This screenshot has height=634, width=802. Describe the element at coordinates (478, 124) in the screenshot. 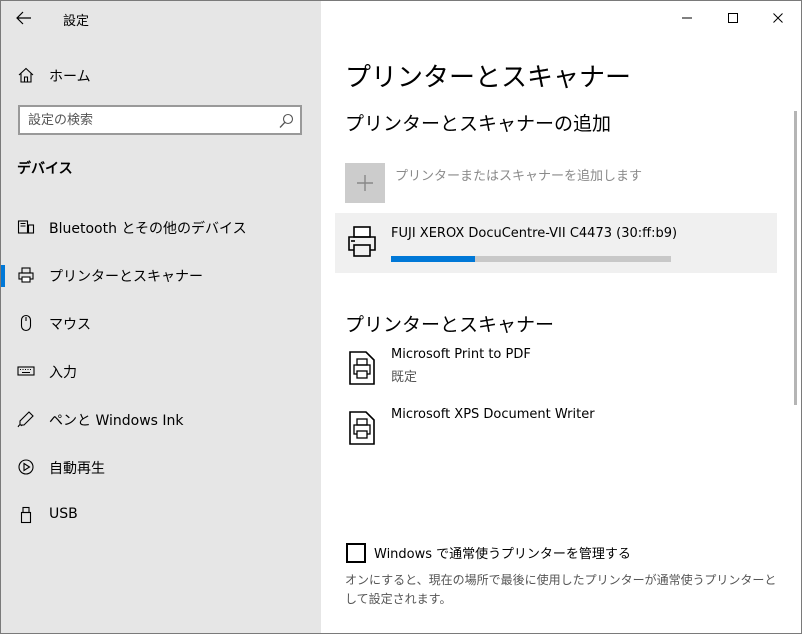

I see `add-section-heading: プリンターとスキャナーの追加` at that location.